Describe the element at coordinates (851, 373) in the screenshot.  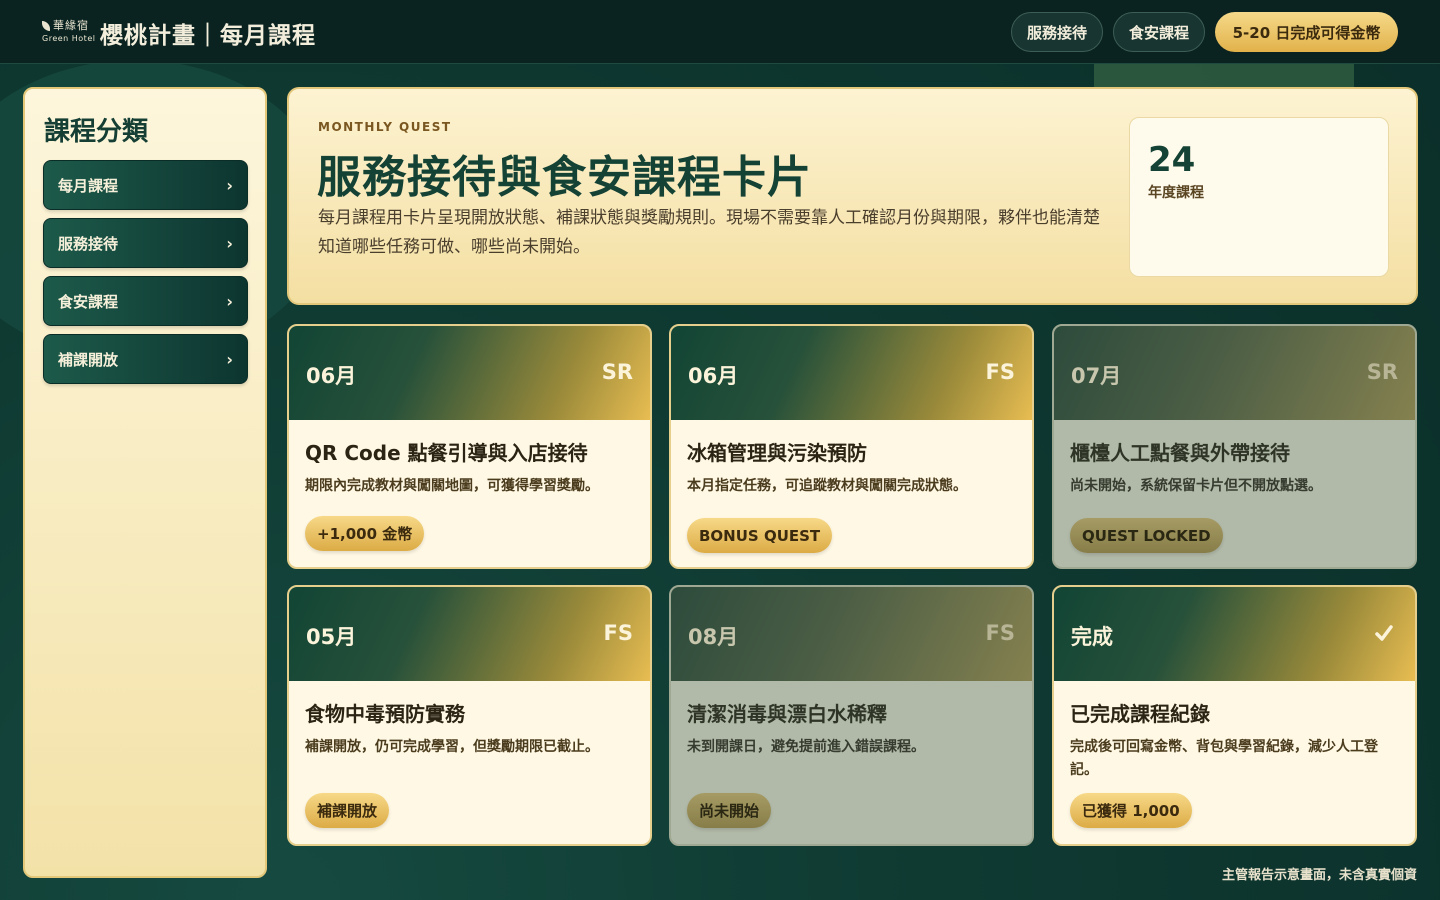
I see `card-header: 06月 FS` at that location.